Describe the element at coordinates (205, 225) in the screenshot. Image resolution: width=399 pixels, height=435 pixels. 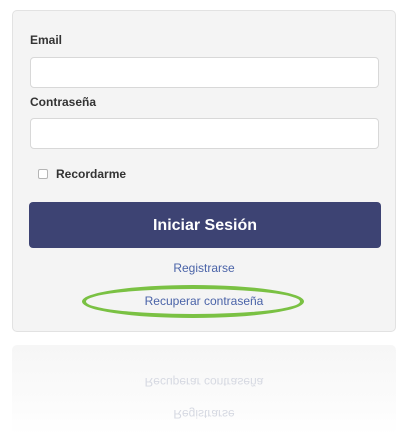
I see `login-button: Iniciar Sesión` at that location.